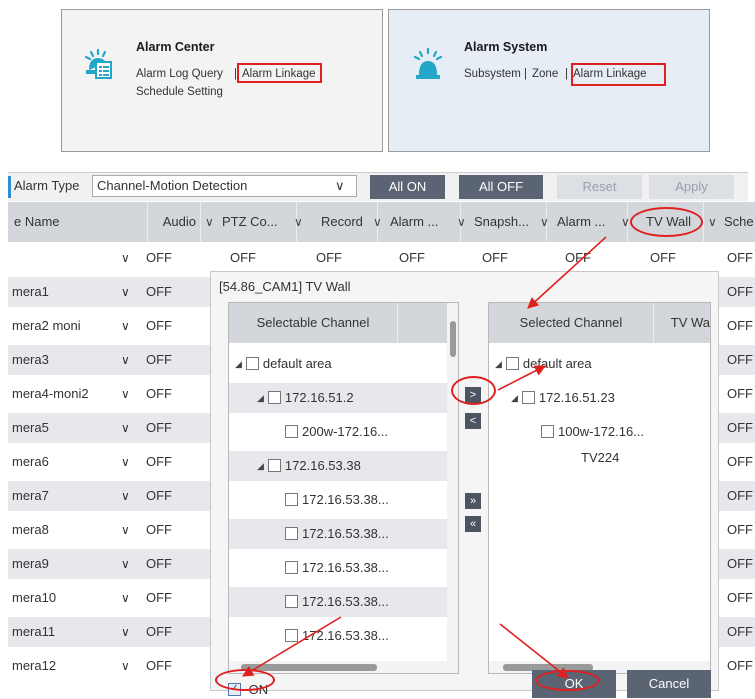  What do you see at coordinates (567, 272) in the screenshot?
I see `arrow-to-selected-channel` at bounding box center [567, 272].